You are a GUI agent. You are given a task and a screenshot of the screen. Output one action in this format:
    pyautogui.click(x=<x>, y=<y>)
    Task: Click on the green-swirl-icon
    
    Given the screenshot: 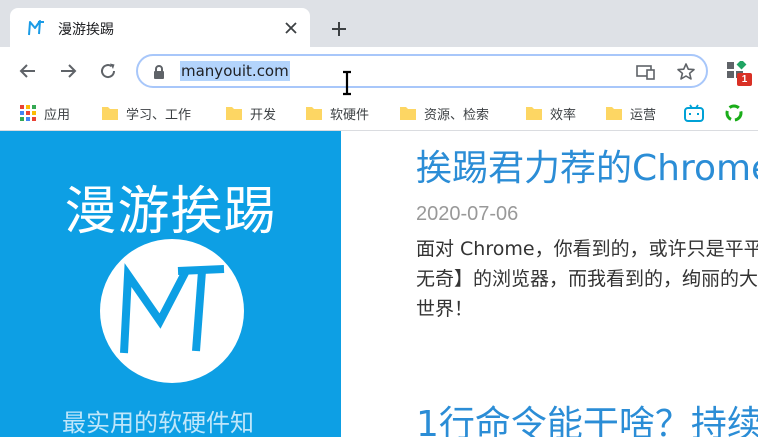 What is the action you would take?
    pyautogui.click(x=734, y=113)
    